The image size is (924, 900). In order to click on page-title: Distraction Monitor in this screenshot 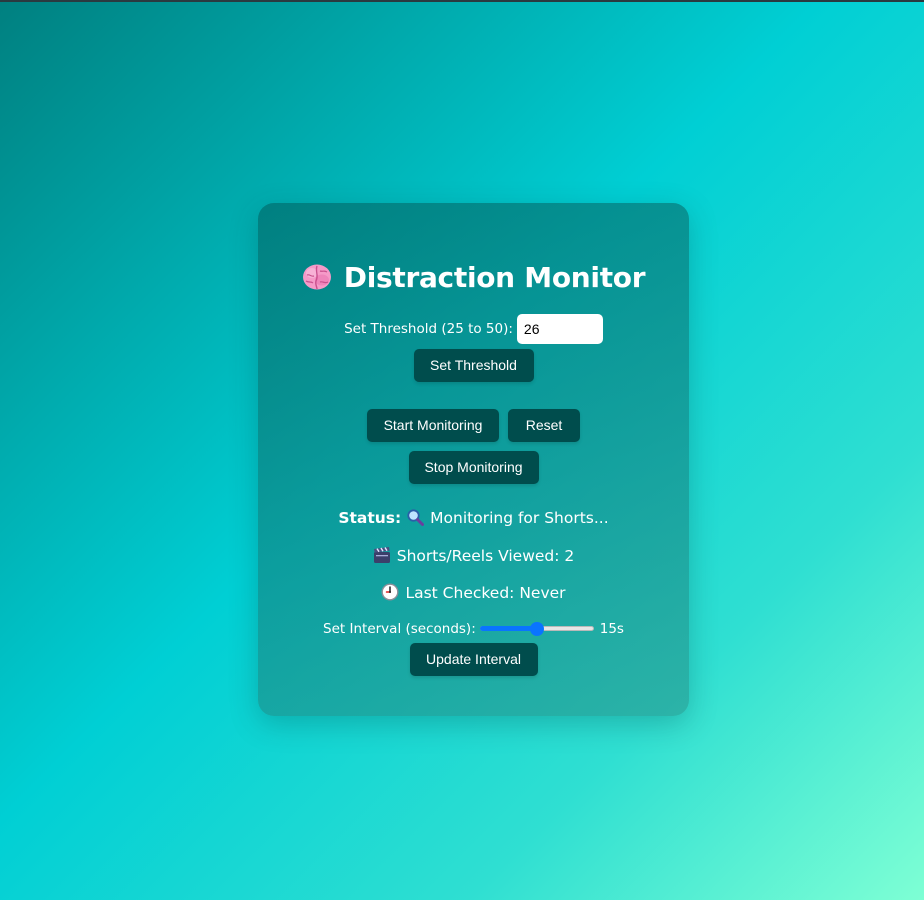, I will do `click(473, 277)`.